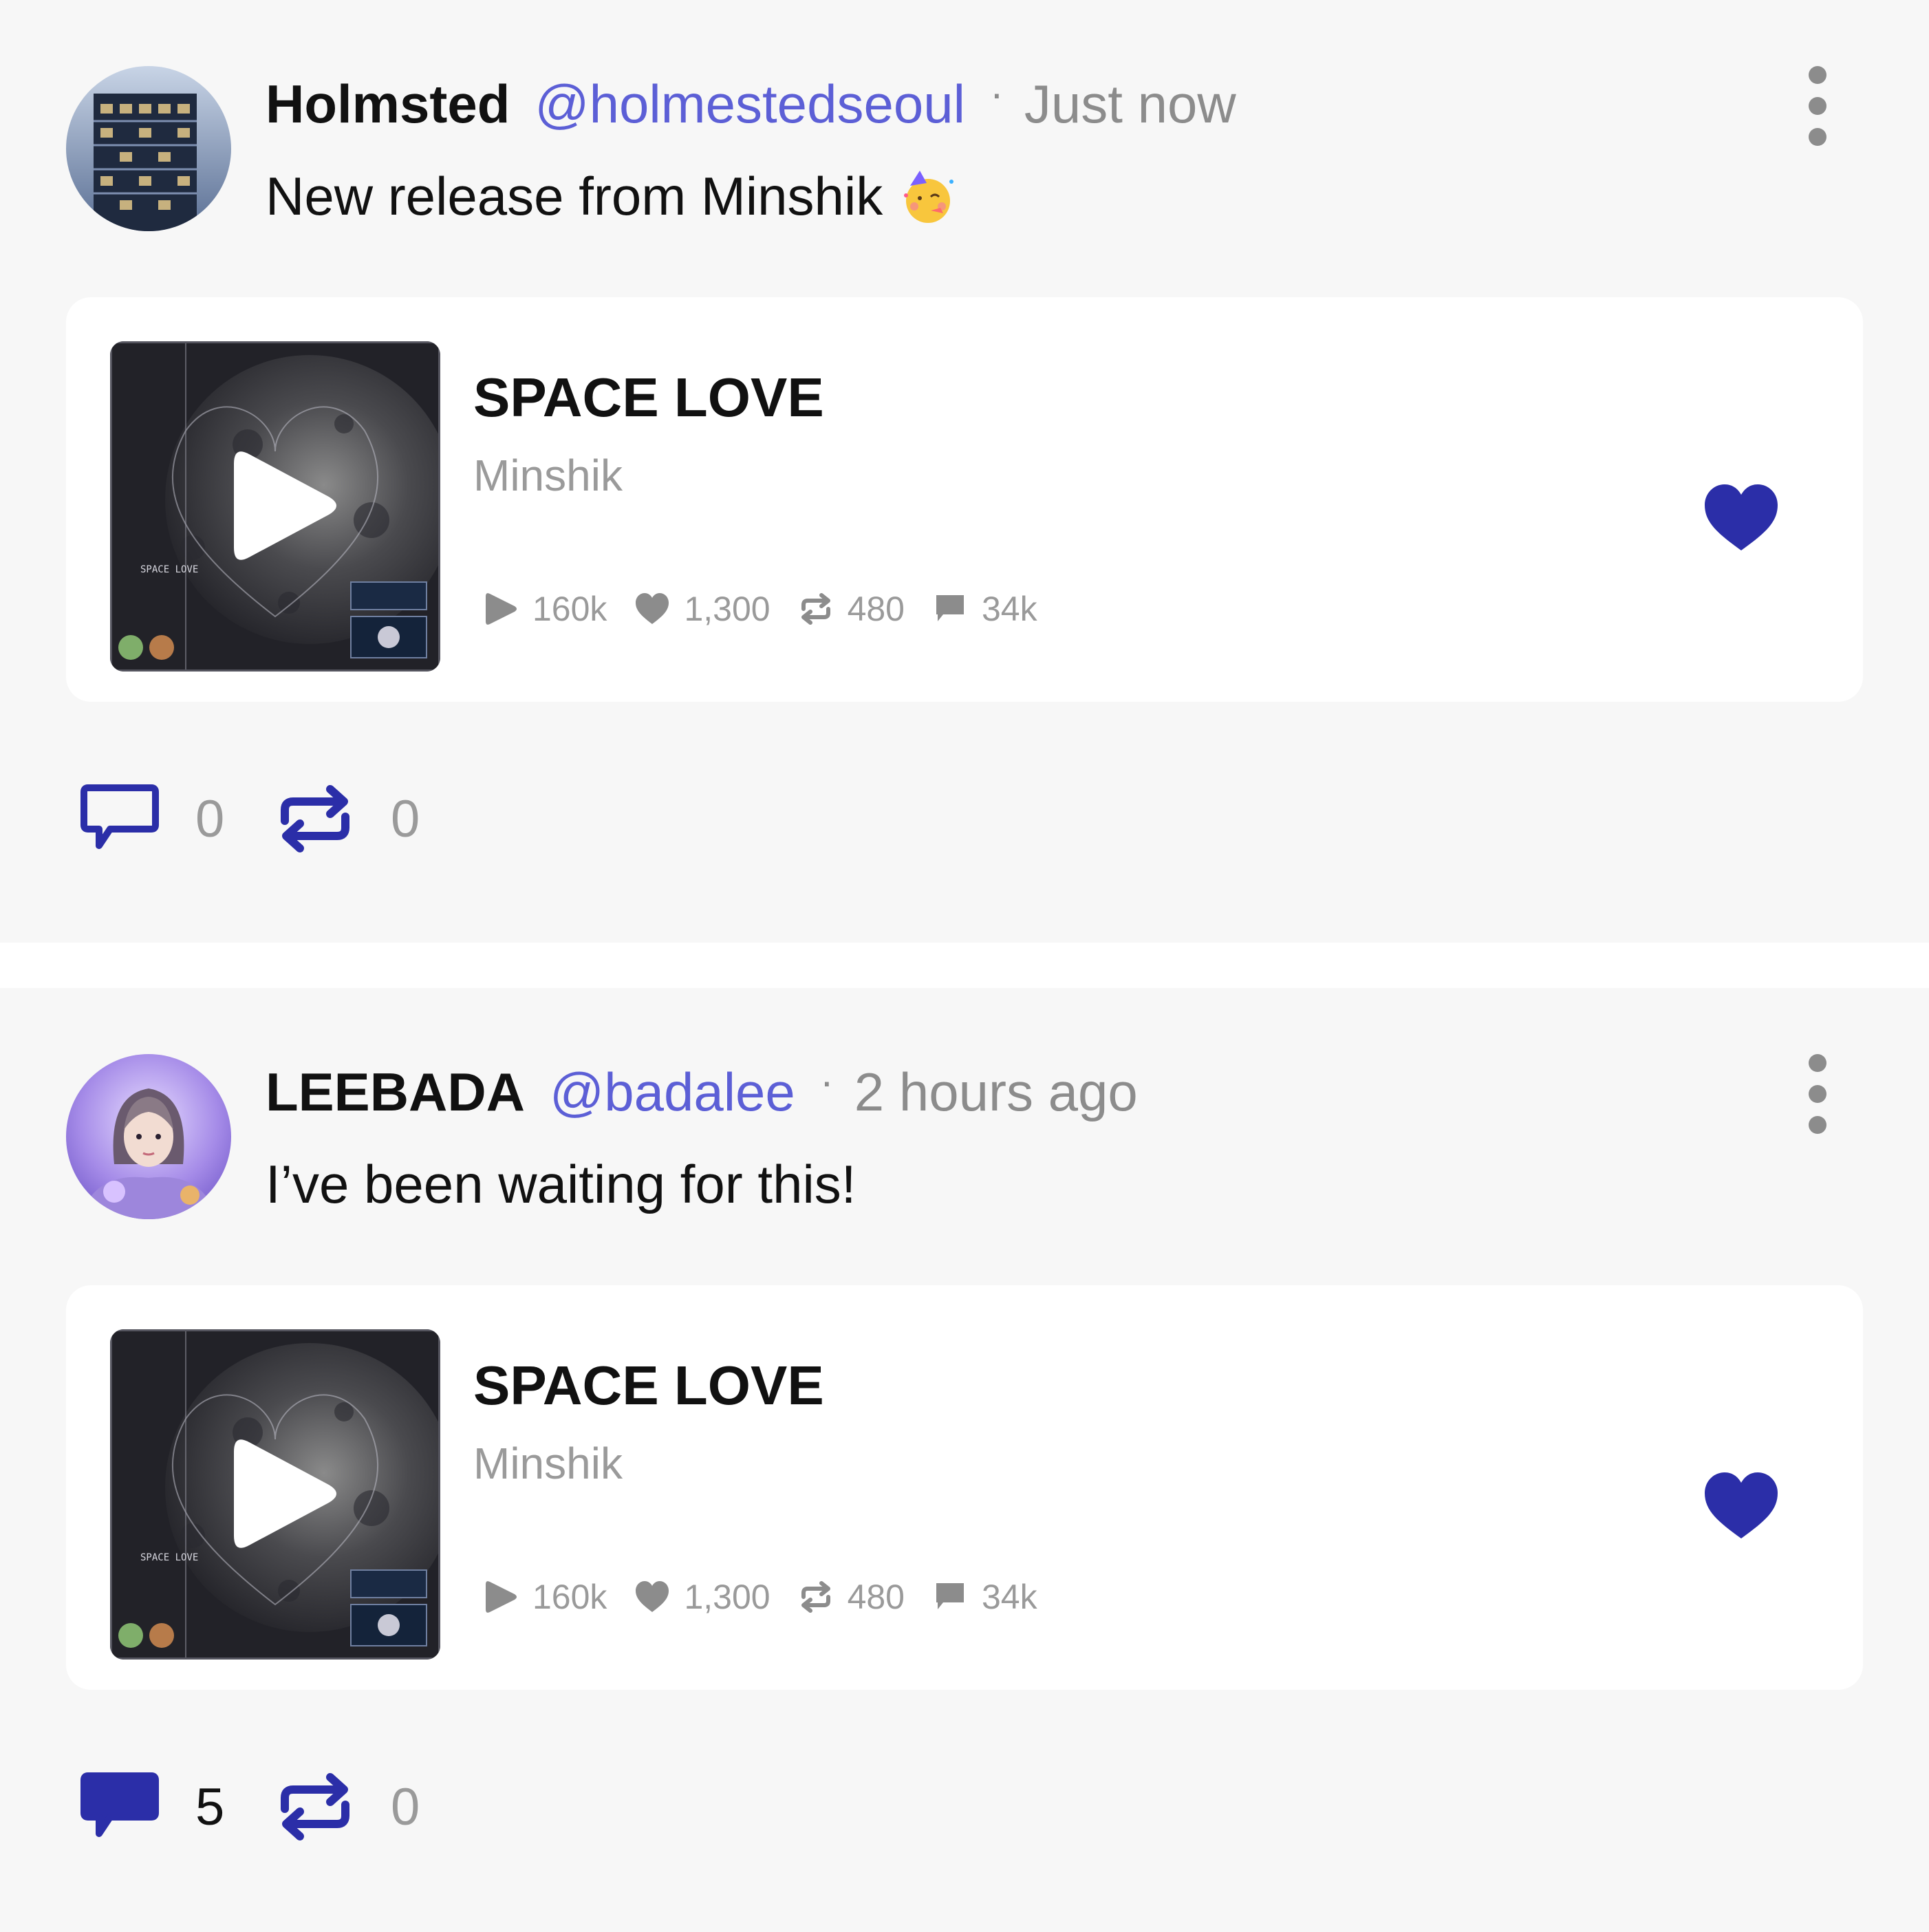 The width and height of the screenshot is (1929, 1932). Describe the element at coordinates (574, 196) in the screenshot. I see `post-body: New release from Minshik` at that location.